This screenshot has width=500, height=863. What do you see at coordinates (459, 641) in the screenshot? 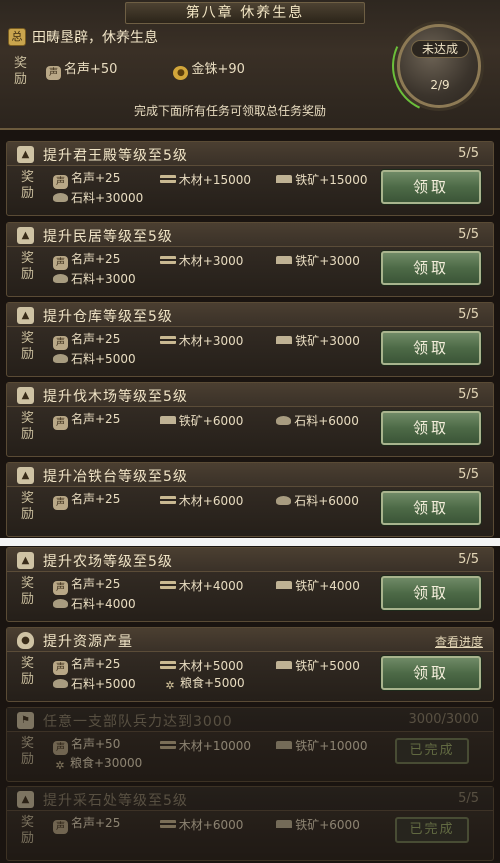
I see `view-progress-link: 查看进度` at bounding box center [459, 641].